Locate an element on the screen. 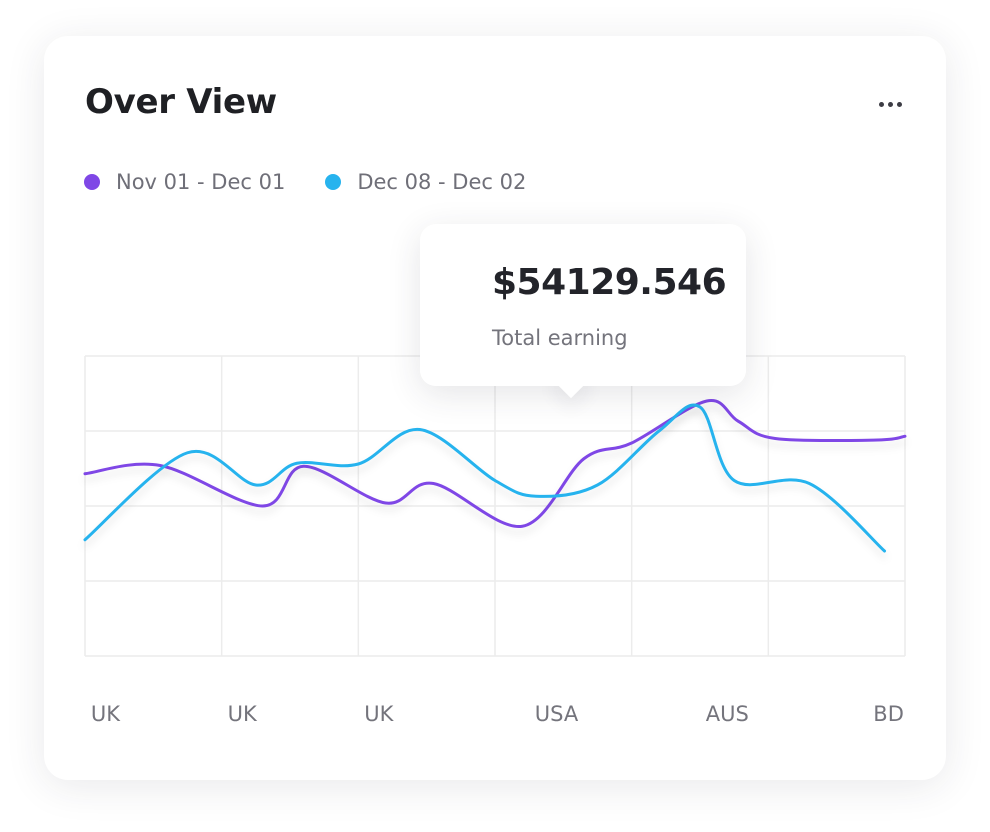 This screenshot has height=832, width=990. x-tick-label: AUS is located at coordinates (727, 714).